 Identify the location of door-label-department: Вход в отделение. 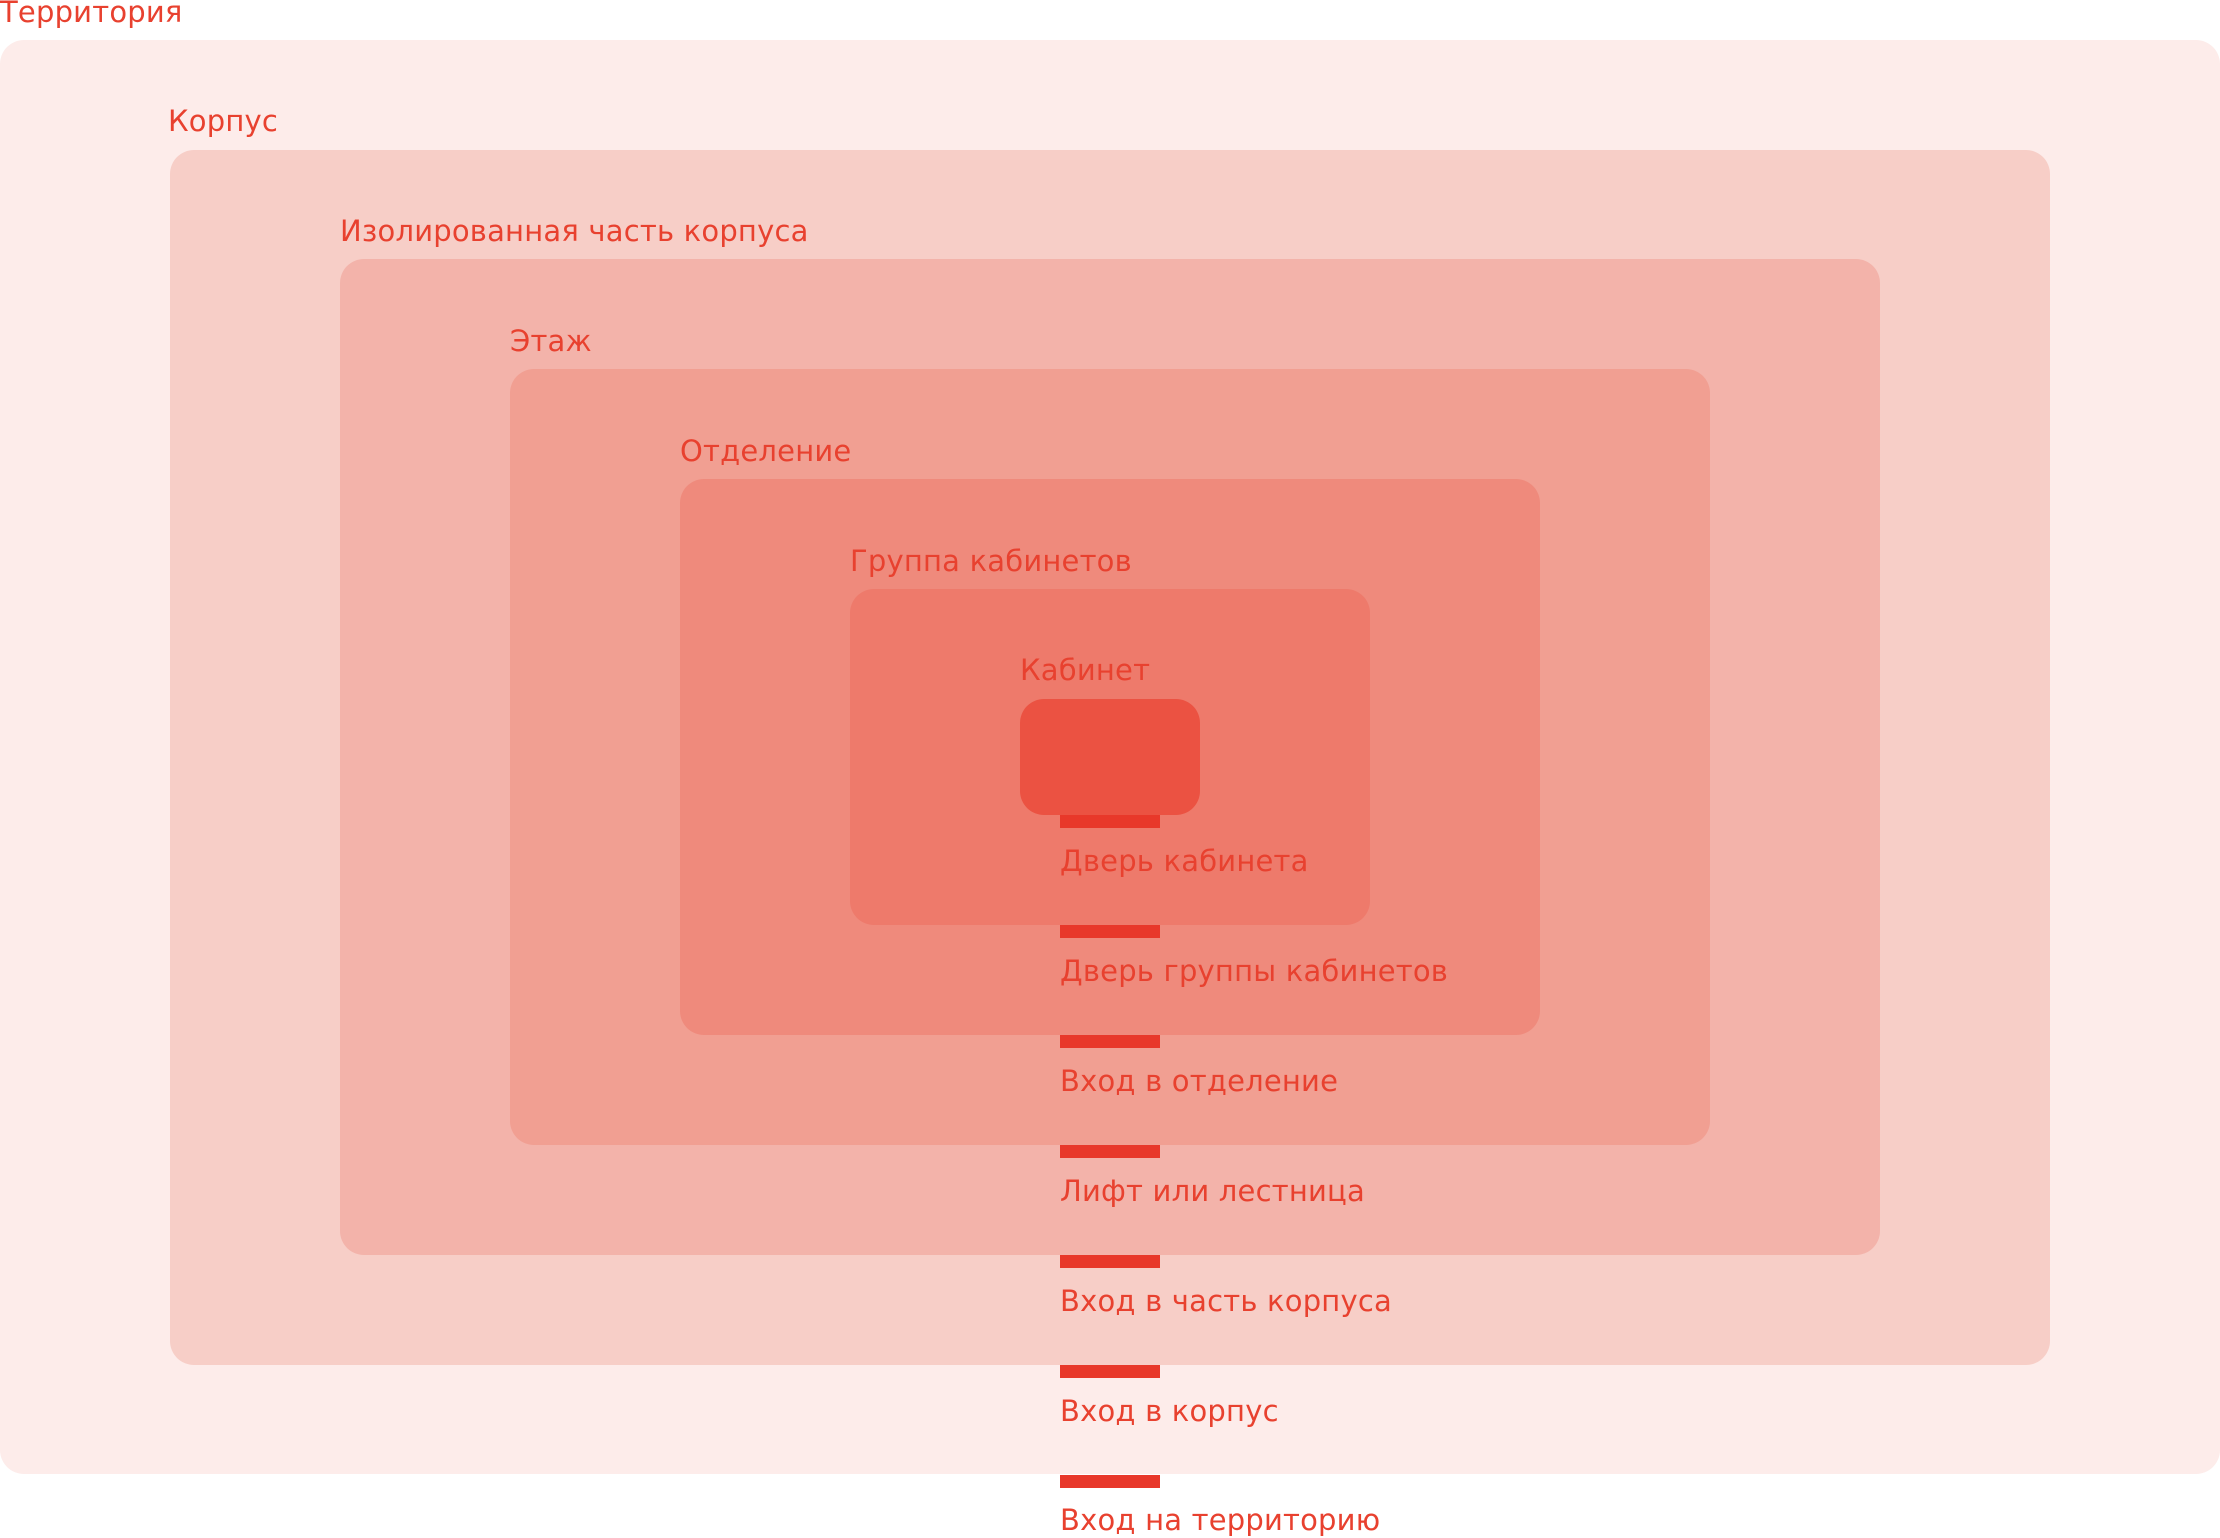
(1199, 1081).